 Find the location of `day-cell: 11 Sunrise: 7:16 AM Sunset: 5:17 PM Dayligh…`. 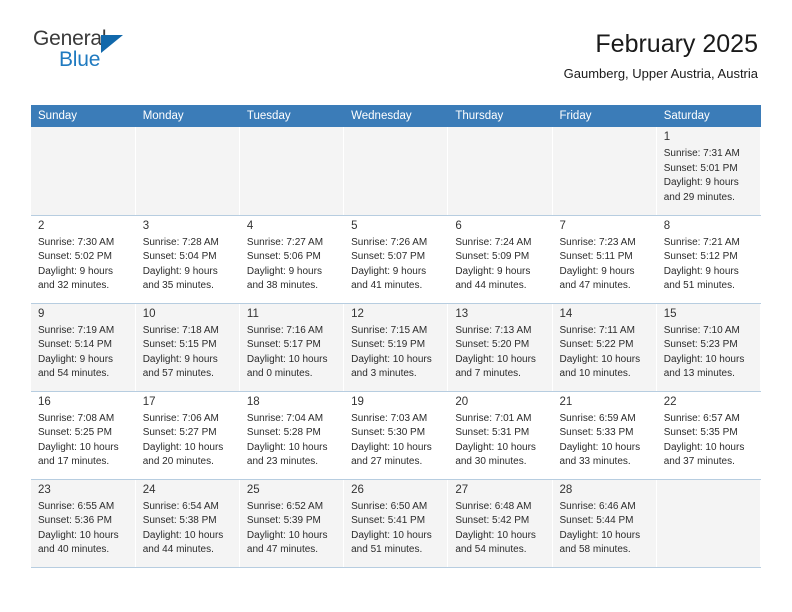

day-cell: 11 Sunrise: 7:16 AM Sunset: 5:17 PM Dayligh… is located at coordinates (292, 347).